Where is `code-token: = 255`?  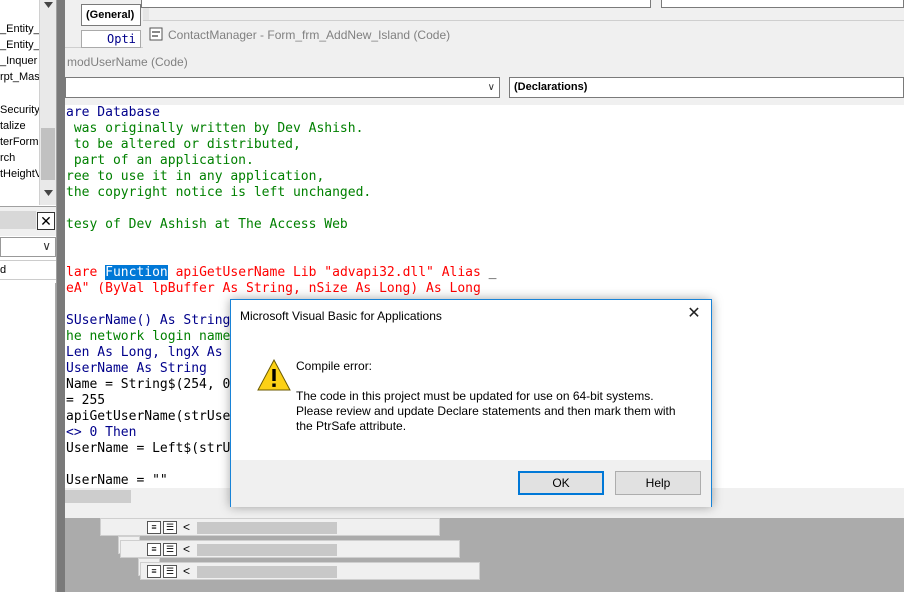
code-token: = 255 is located at coordinates (86, 400).